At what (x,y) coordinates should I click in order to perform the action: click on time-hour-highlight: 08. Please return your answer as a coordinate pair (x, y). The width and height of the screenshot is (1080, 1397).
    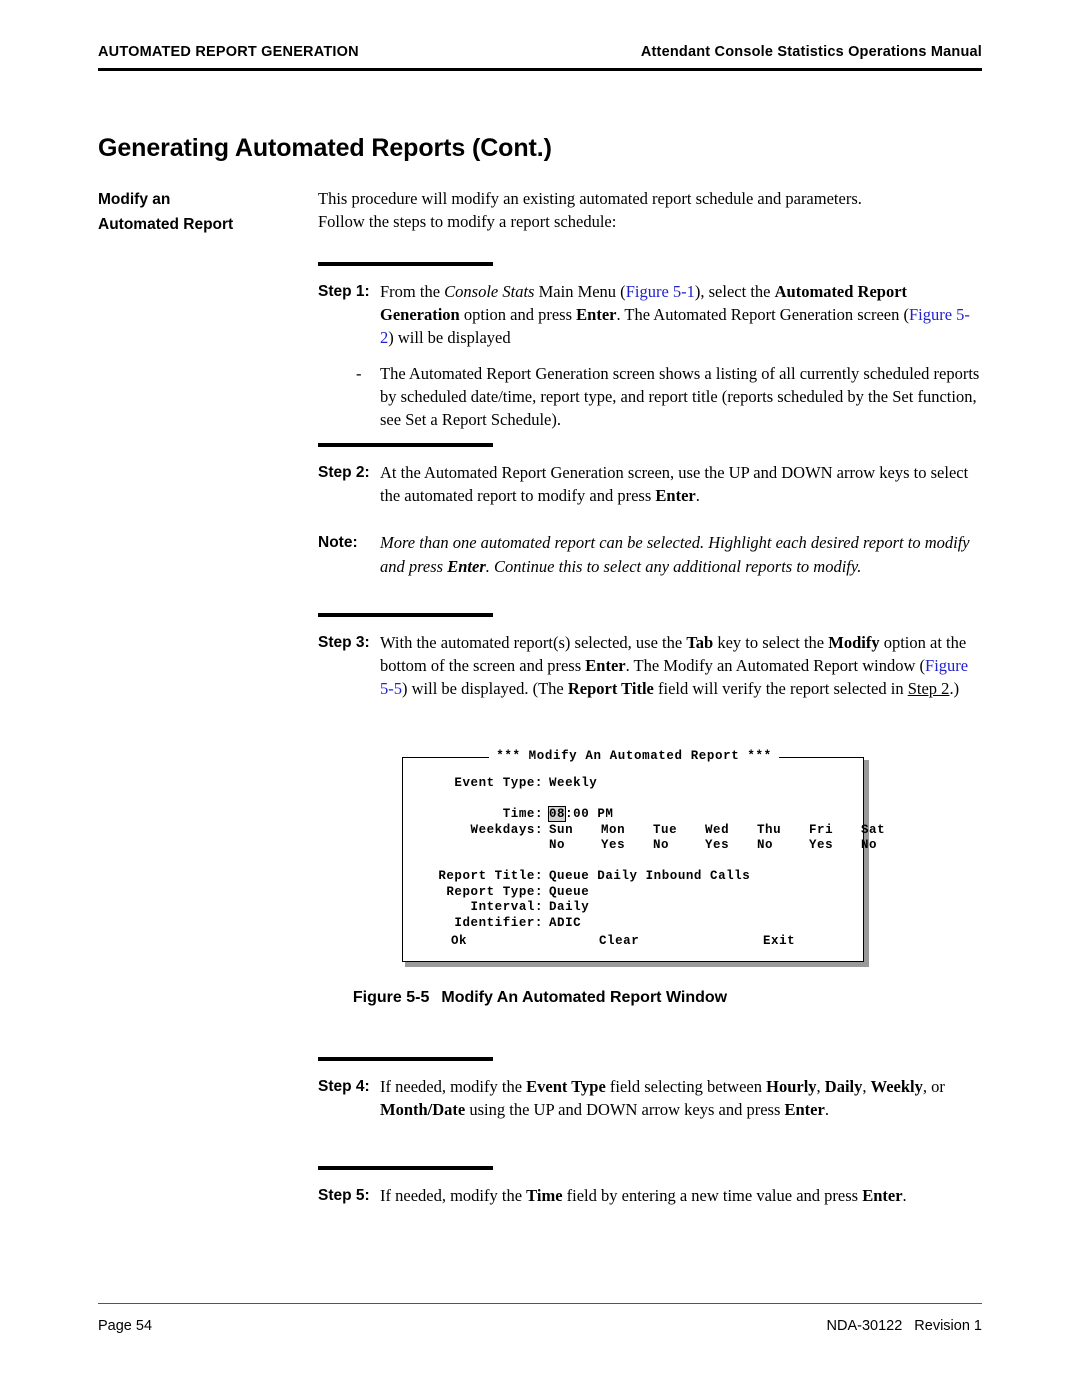
    Looking at the image, I should click on (557, 814).